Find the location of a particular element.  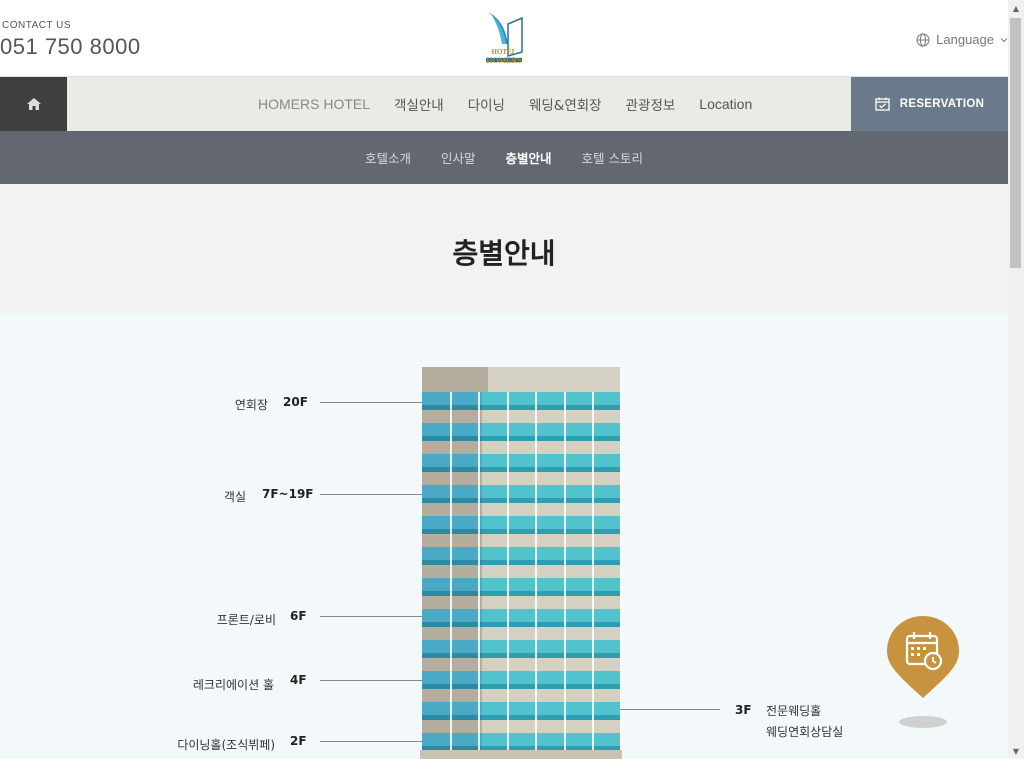

scroll-thumb is located at coordinates (1015, 143).